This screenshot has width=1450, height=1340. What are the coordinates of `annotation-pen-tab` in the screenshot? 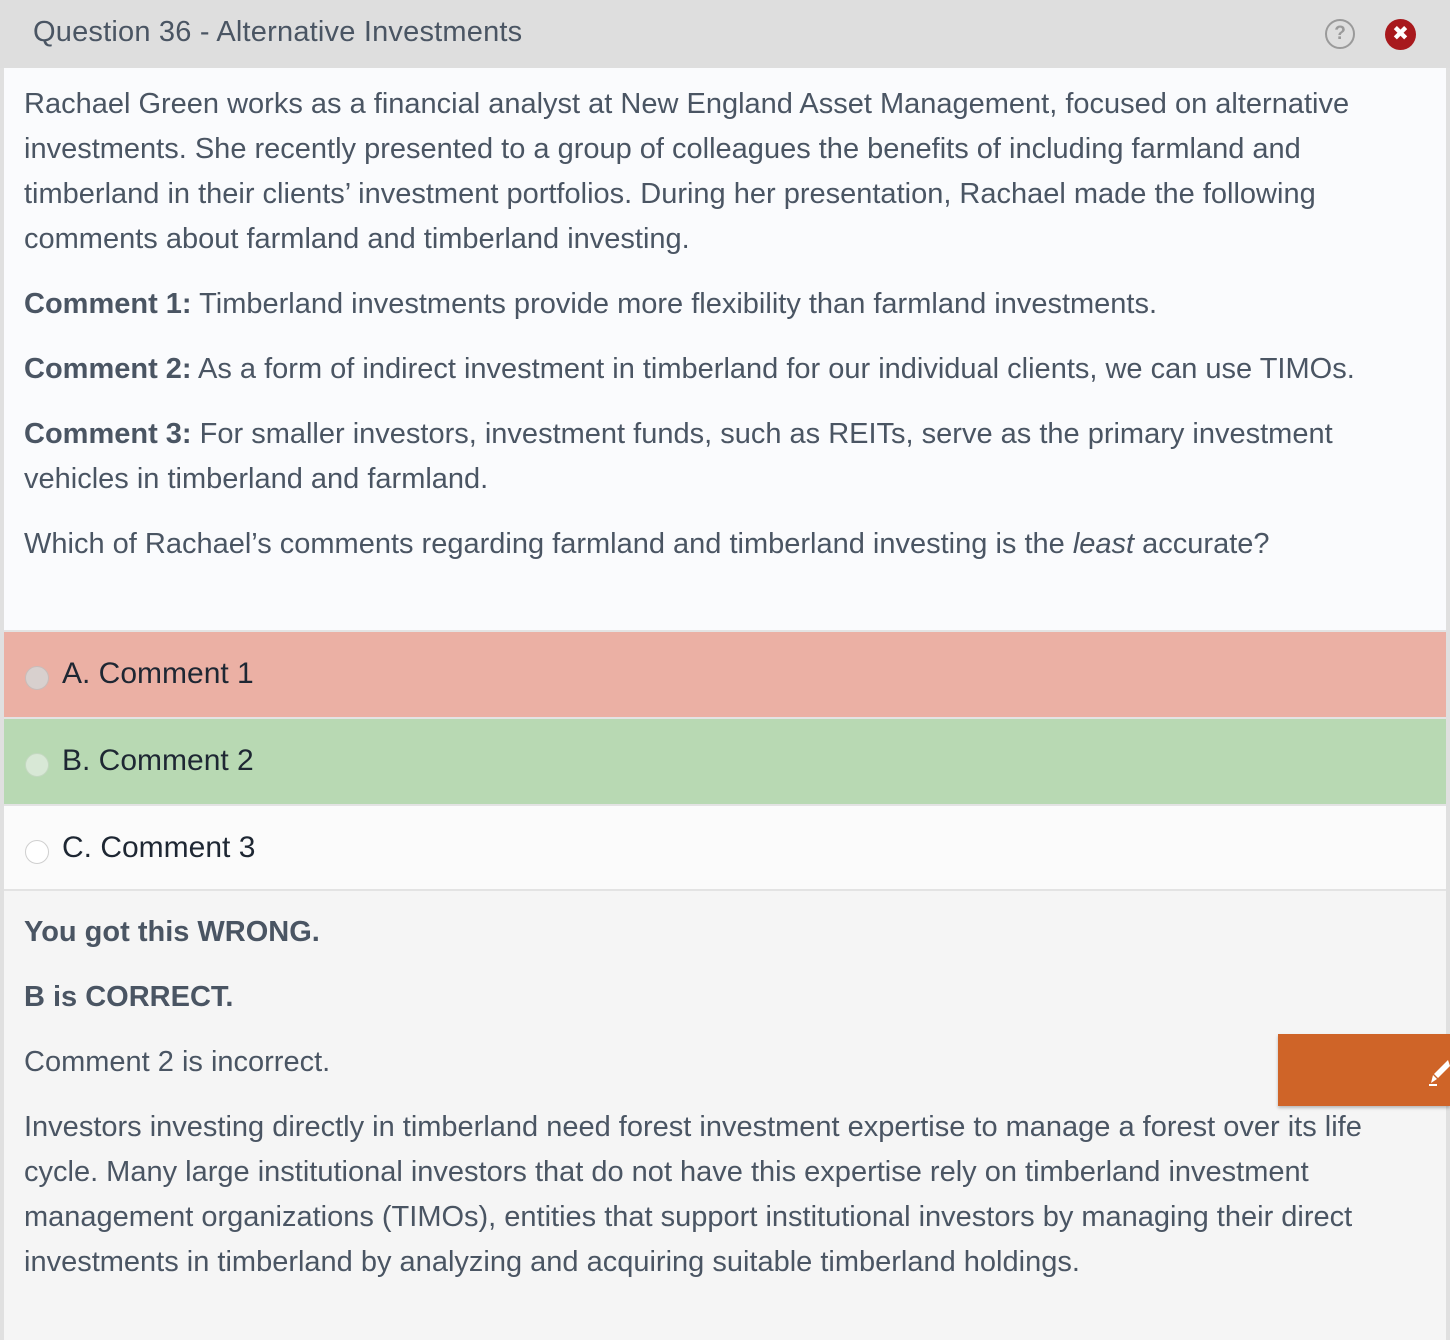 It's located at (1364, 1070).